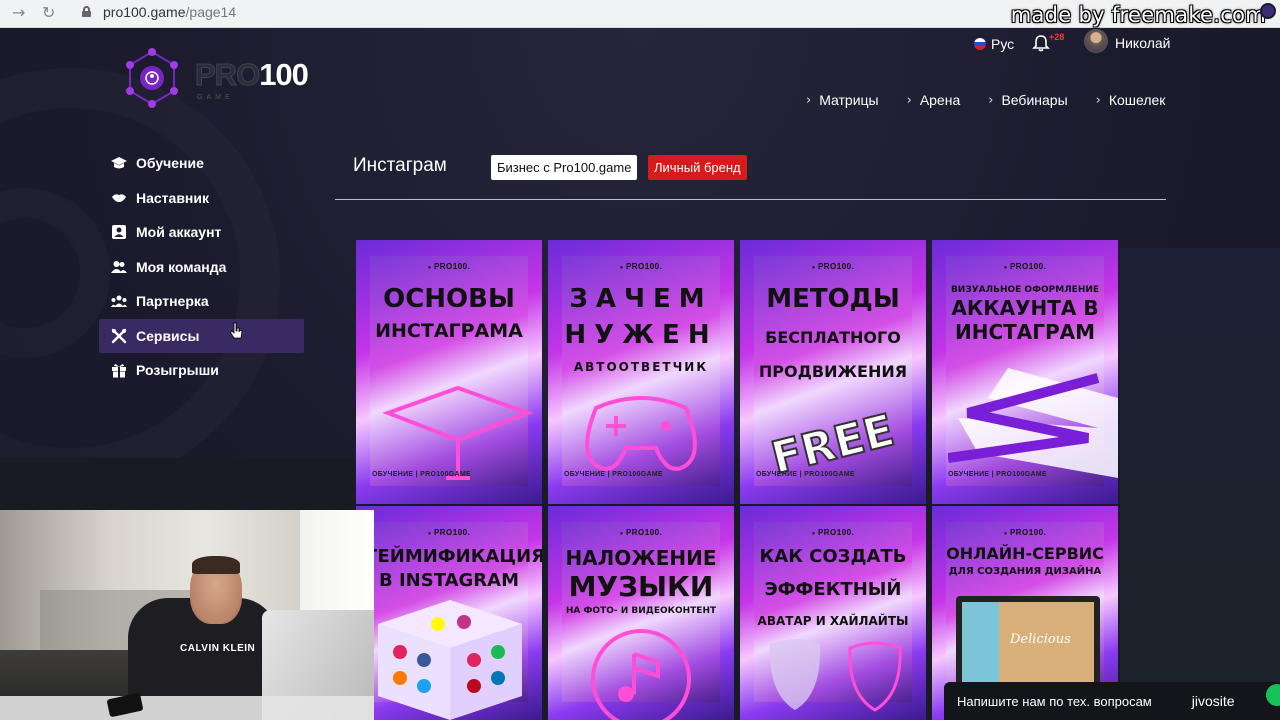 This screenshot has width=1280, height=720. What do you see at coordinates (119, 336) in the screenshot?
I see `tools-icon` at bounding box center [119, 336].